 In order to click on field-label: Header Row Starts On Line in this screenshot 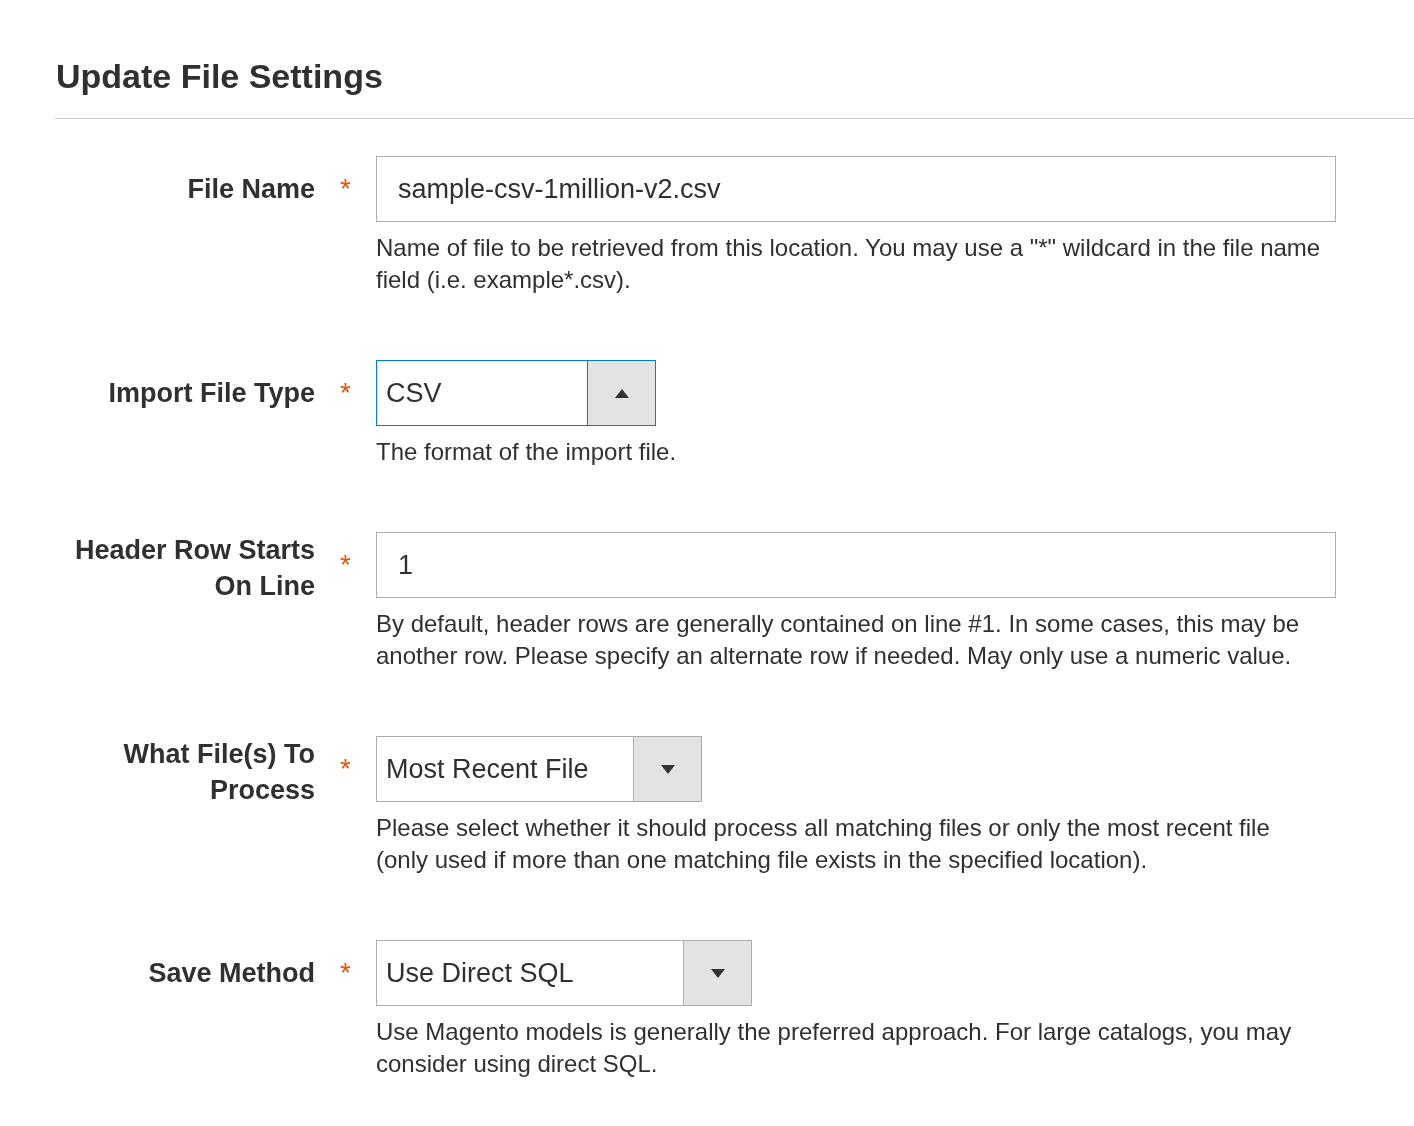, I will do `click(194, 568)`.